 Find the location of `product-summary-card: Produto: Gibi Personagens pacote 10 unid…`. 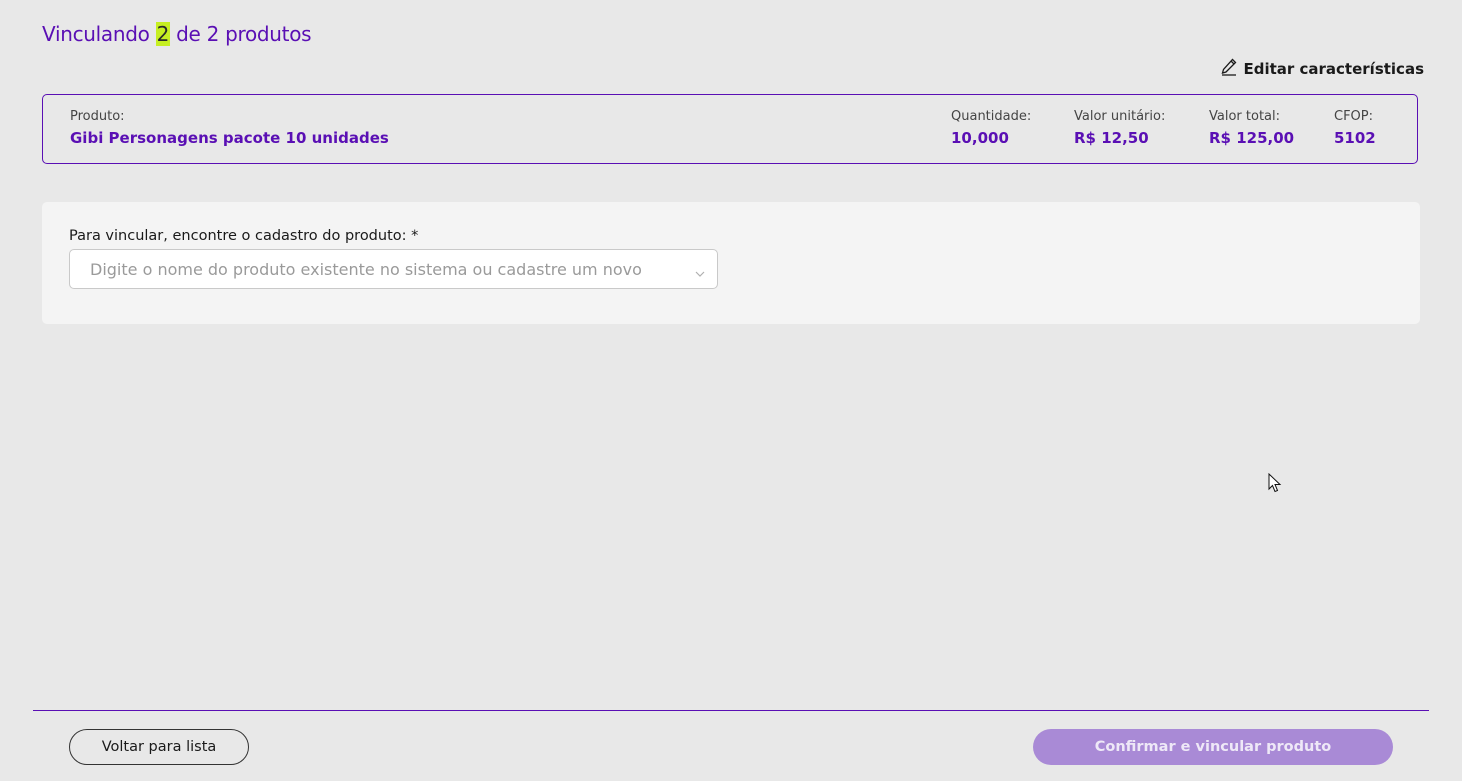

product-summary-card: Produto: Gibi Personagens pacote 10 unid… is located at coordinates (730, 129).